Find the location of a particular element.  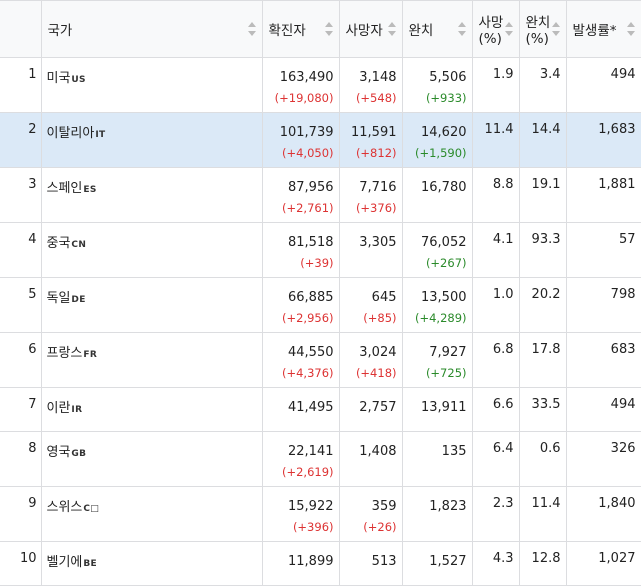

confirmed-delta: (+39) is located at coordinates (317, 263).